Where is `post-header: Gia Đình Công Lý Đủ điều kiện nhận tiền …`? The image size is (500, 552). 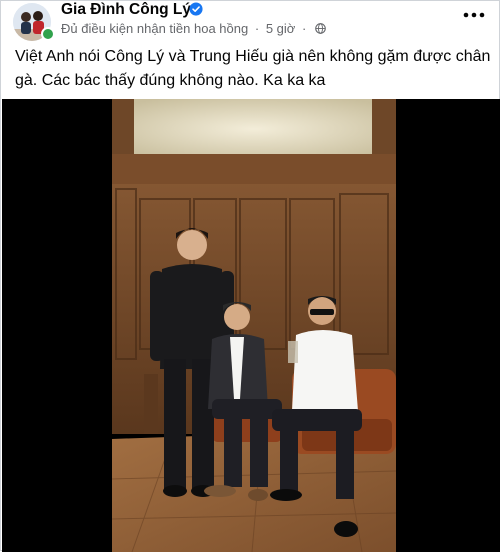 post-header: Gia Đình Công Lý Đủ điều kiện nhận tiền … is located at coordinates (250, 21).